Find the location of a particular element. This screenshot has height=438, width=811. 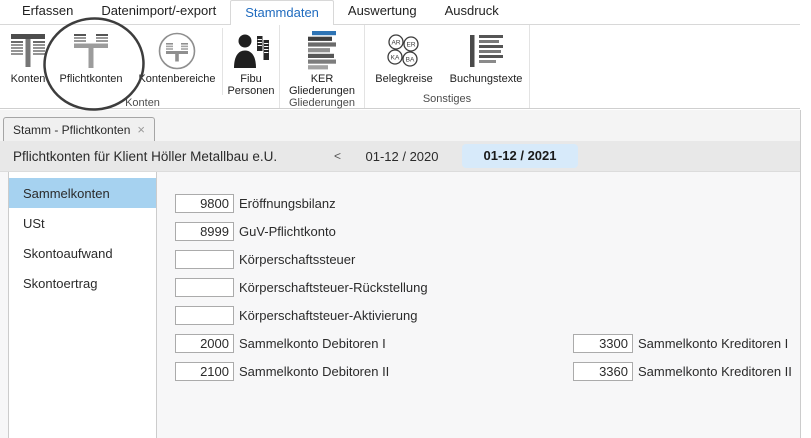

field-label: Sammelkonto Debitoren II is located at coordinates (314, 371).